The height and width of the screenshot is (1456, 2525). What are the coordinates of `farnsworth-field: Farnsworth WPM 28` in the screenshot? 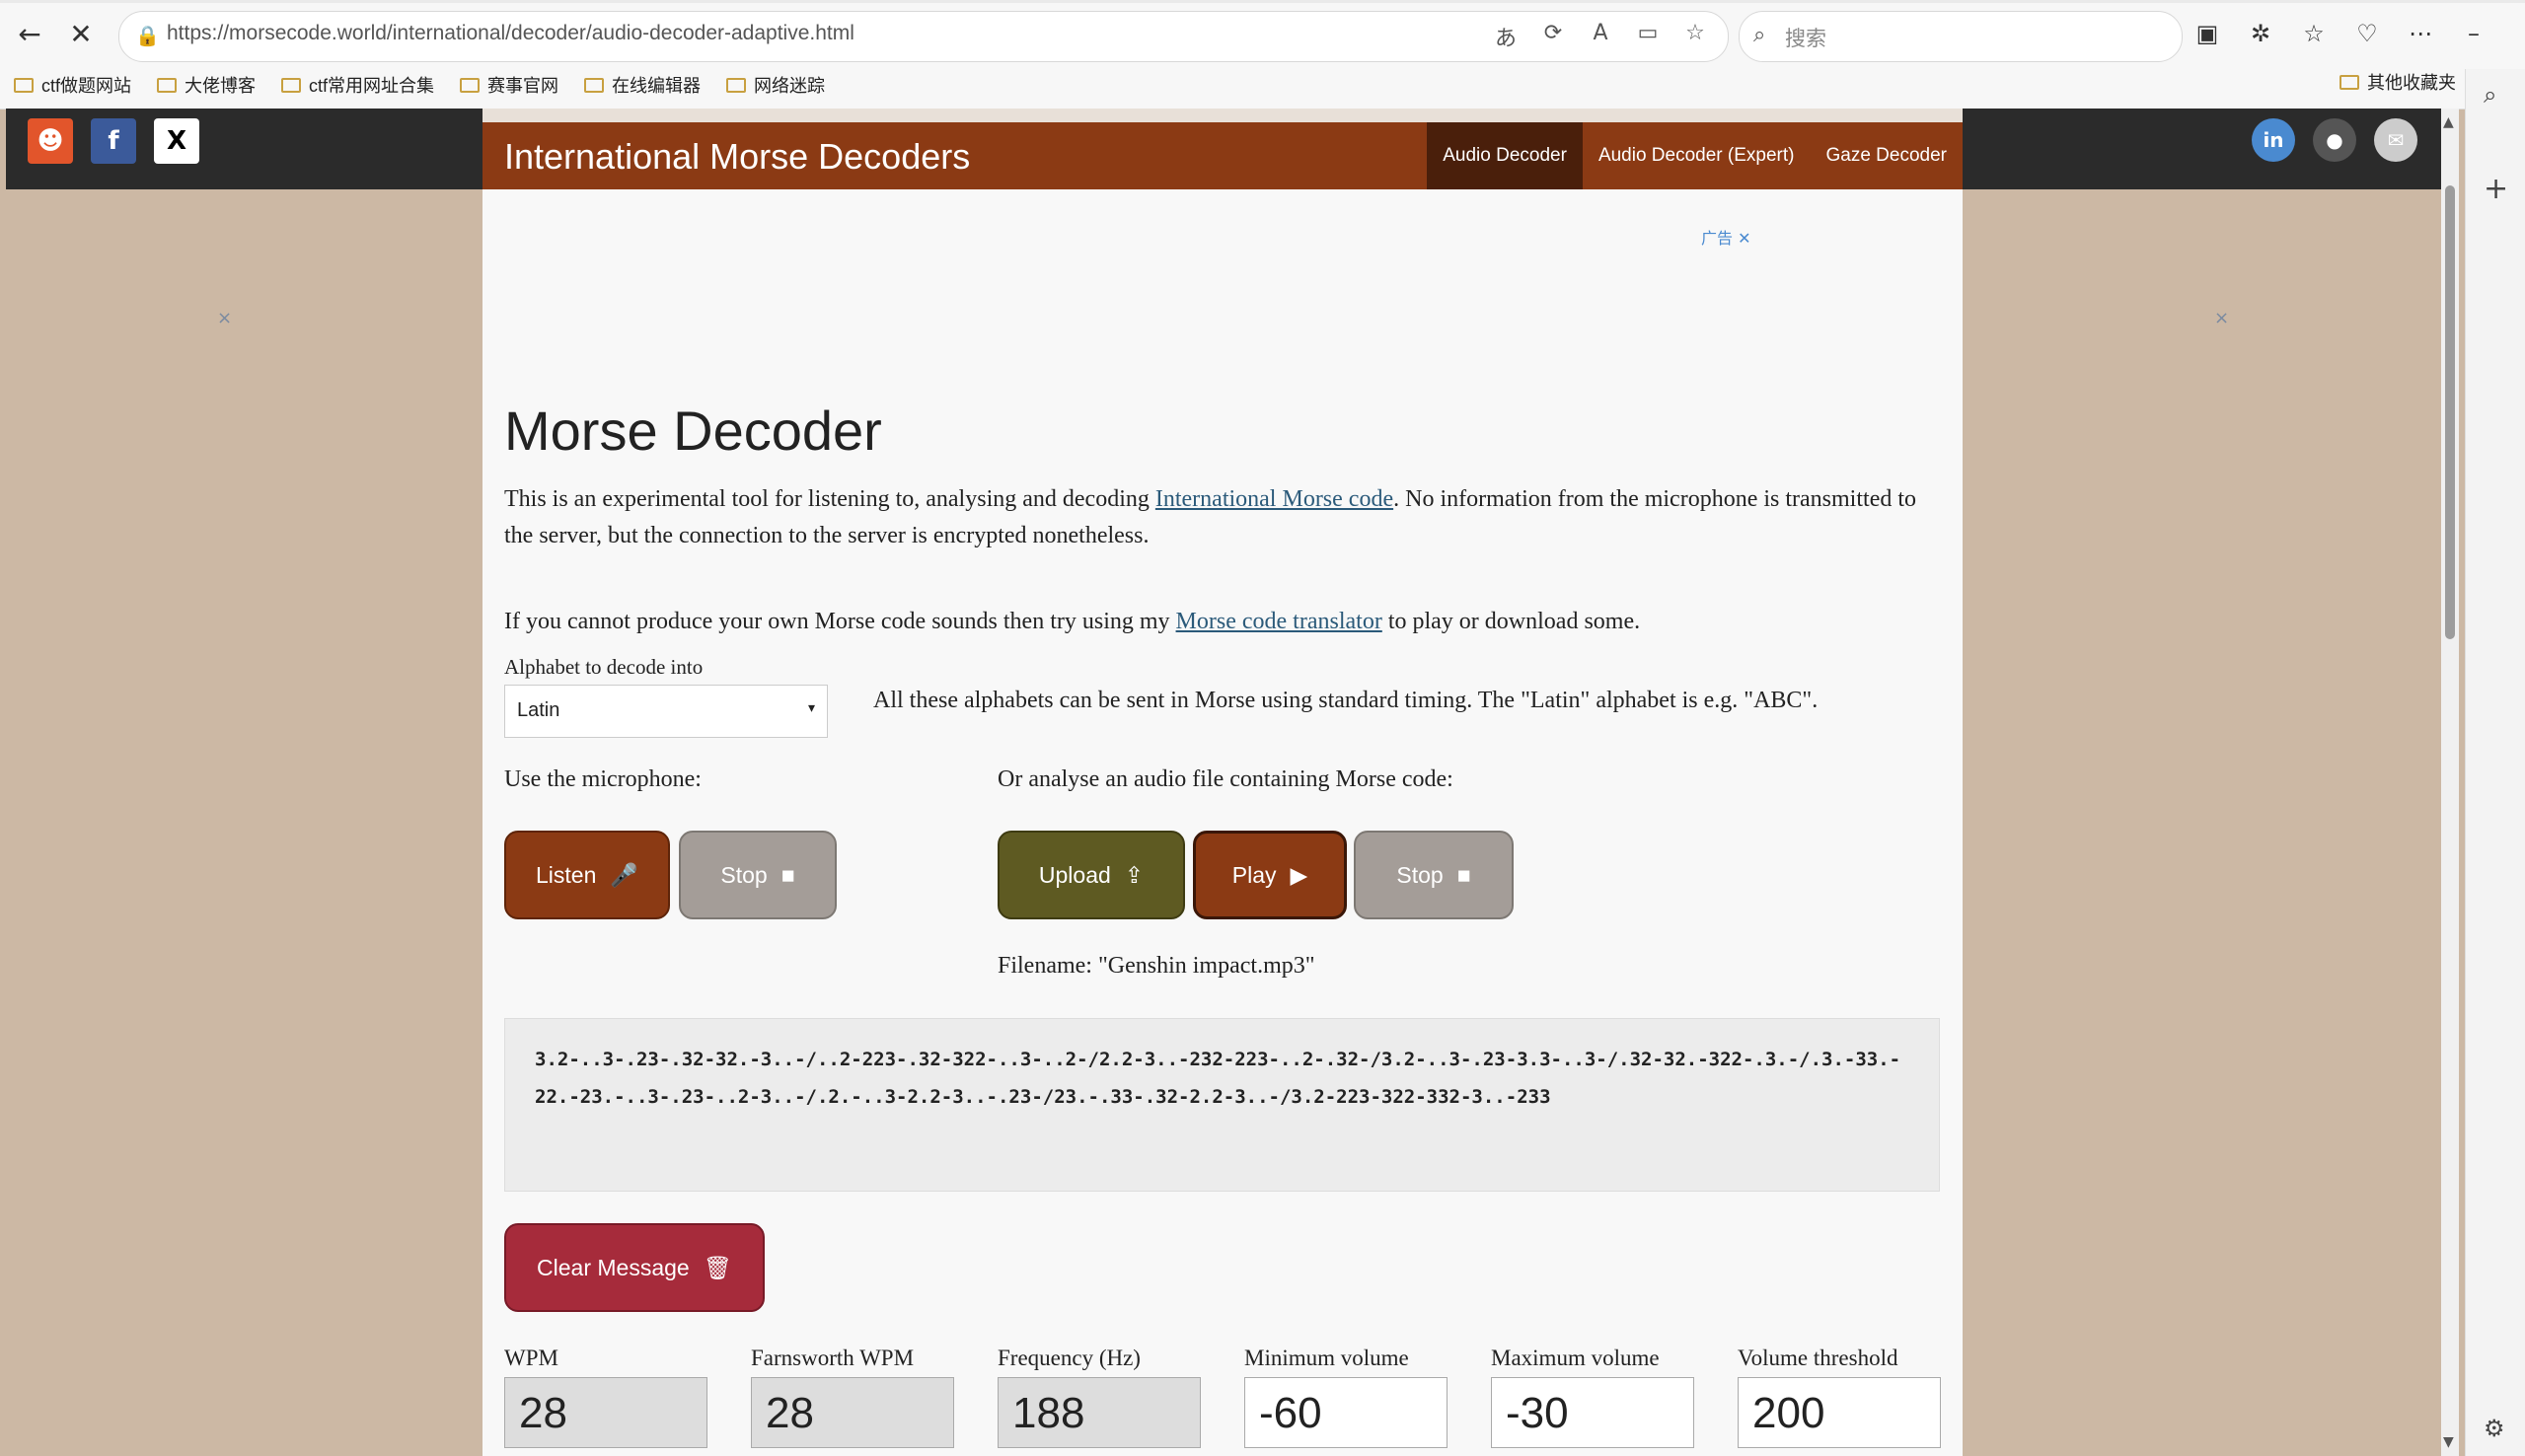 It's located at (852, 1397).